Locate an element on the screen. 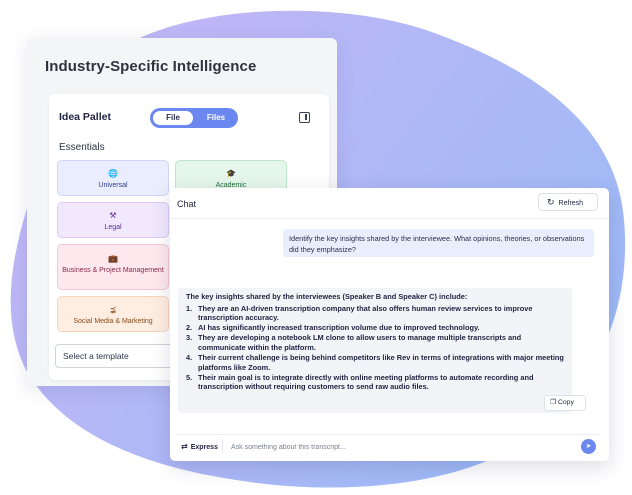 Image resolution: width=632 pixels, height=495 pixels. copy-label: Copy is located at coordinates (565, 402).